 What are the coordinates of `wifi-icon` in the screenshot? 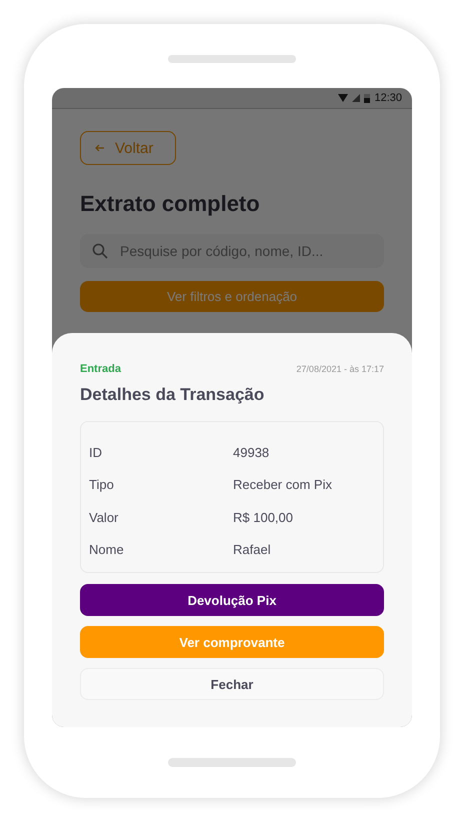 It's located at (343, 98).